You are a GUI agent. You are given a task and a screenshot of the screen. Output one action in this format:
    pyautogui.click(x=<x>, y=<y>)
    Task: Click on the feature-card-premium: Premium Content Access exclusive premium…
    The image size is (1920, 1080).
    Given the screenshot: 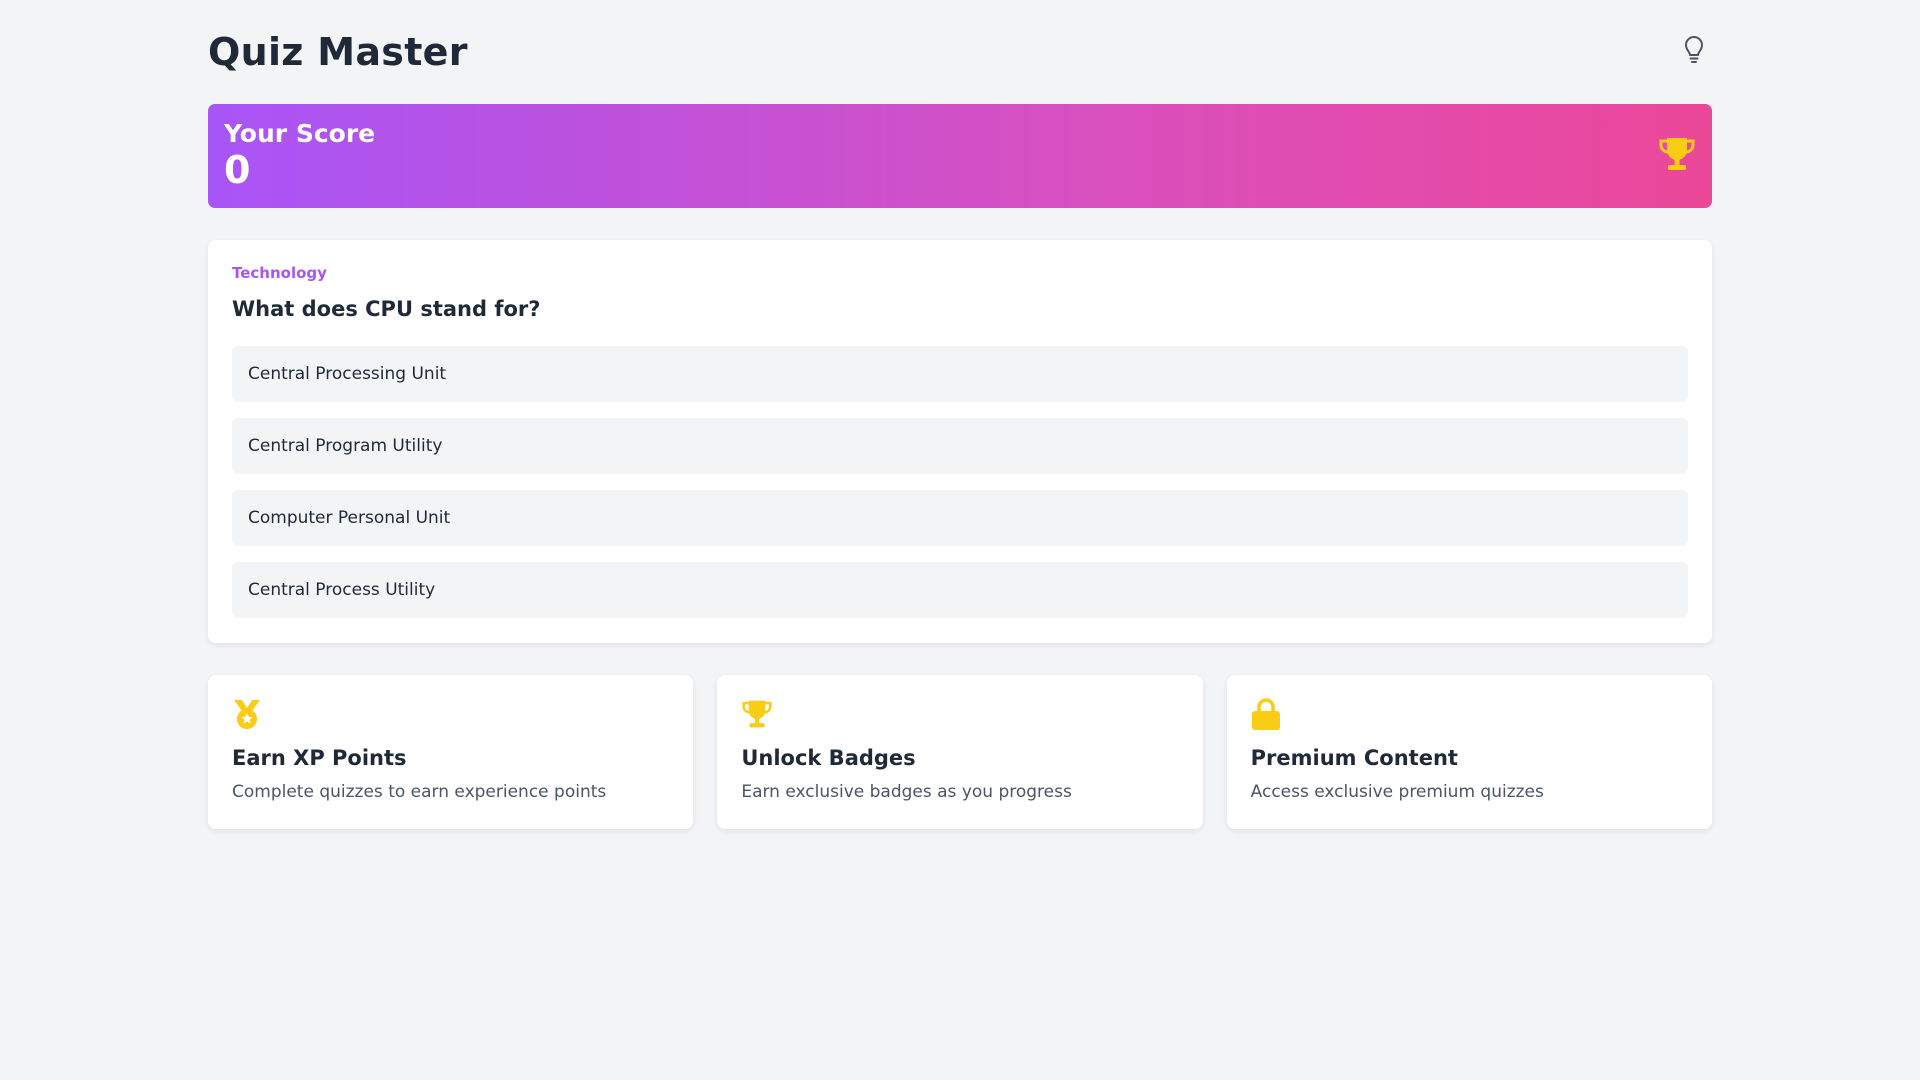 What is the action you would take?
    pyautogui.click(x=1469, y=752)
    